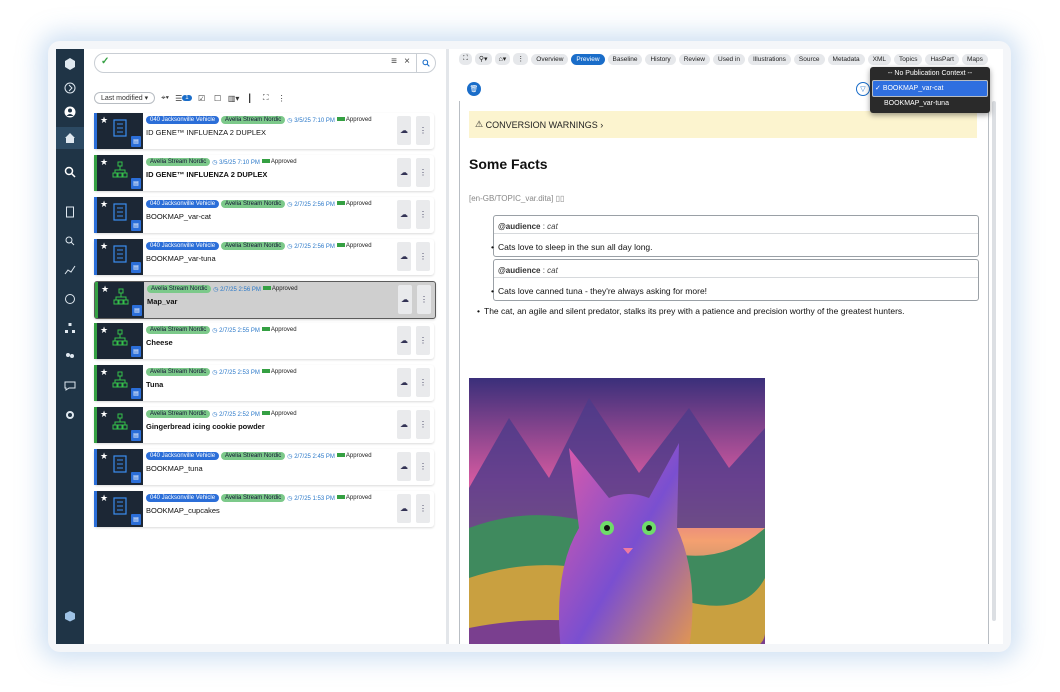 The image size is (1060, 692). Describe the element at coordinates (206, 132) in the screenshot. I see `item-title: ID GENE™ INFLUENZA 2 DUPLEX` at that location.